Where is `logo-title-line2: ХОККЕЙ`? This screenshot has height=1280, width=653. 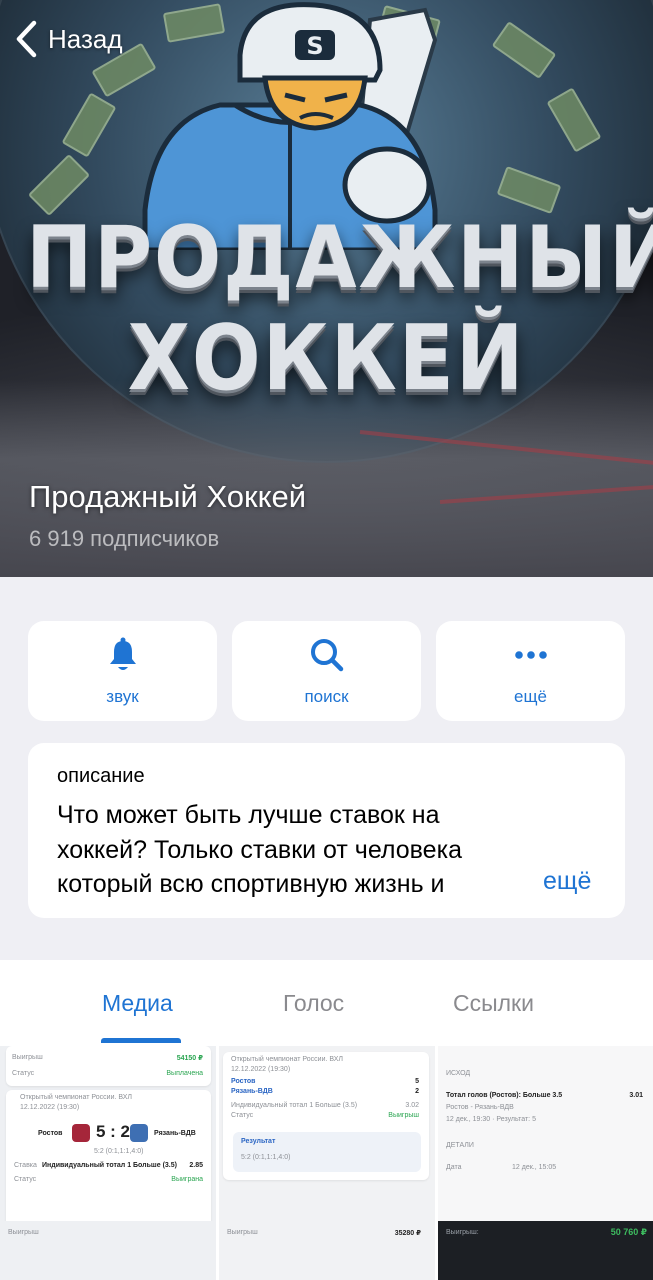
logo-title-line2: ХОККЕЙ is located at coordinates (326, 358).